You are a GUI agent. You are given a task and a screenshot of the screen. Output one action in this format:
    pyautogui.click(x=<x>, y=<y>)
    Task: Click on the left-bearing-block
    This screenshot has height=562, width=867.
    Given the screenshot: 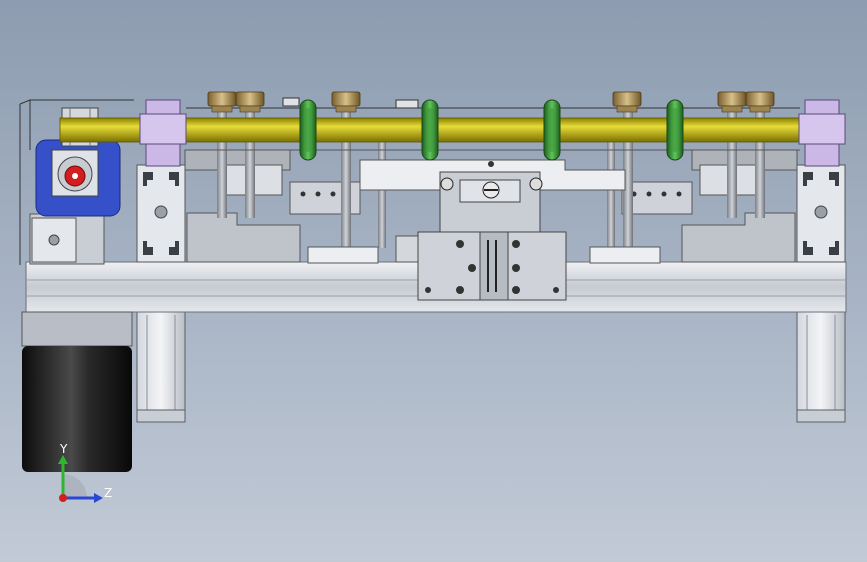 What is the action you would take?
    pyautogui.click(x=163, y=133)
    